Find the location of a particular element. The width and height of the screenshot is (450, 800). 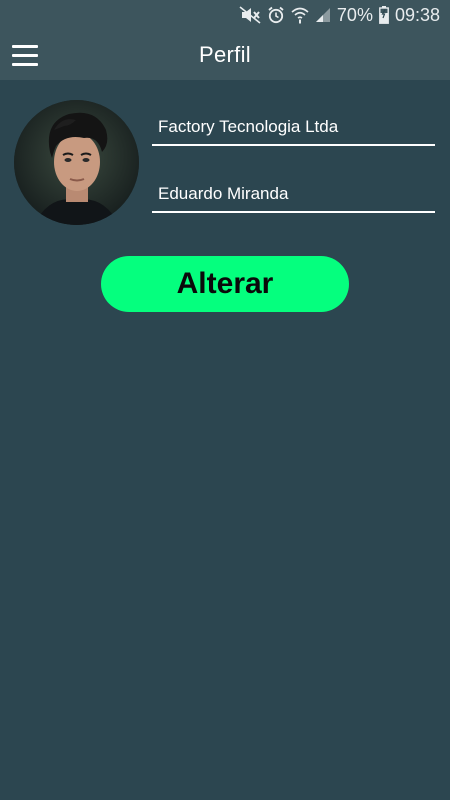

page-title: Perfil is located at coordinates (225, 54).